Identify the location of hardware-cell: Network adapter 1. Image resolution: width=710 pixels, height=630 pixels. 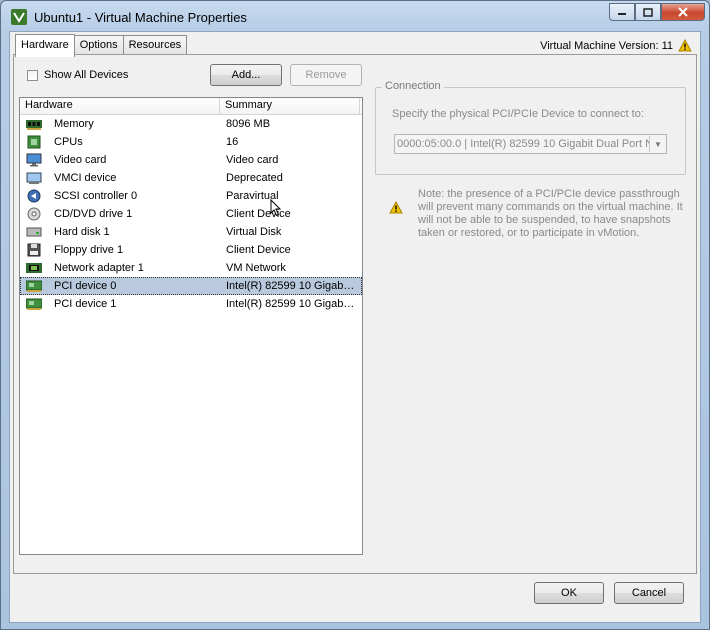
(120, 268).